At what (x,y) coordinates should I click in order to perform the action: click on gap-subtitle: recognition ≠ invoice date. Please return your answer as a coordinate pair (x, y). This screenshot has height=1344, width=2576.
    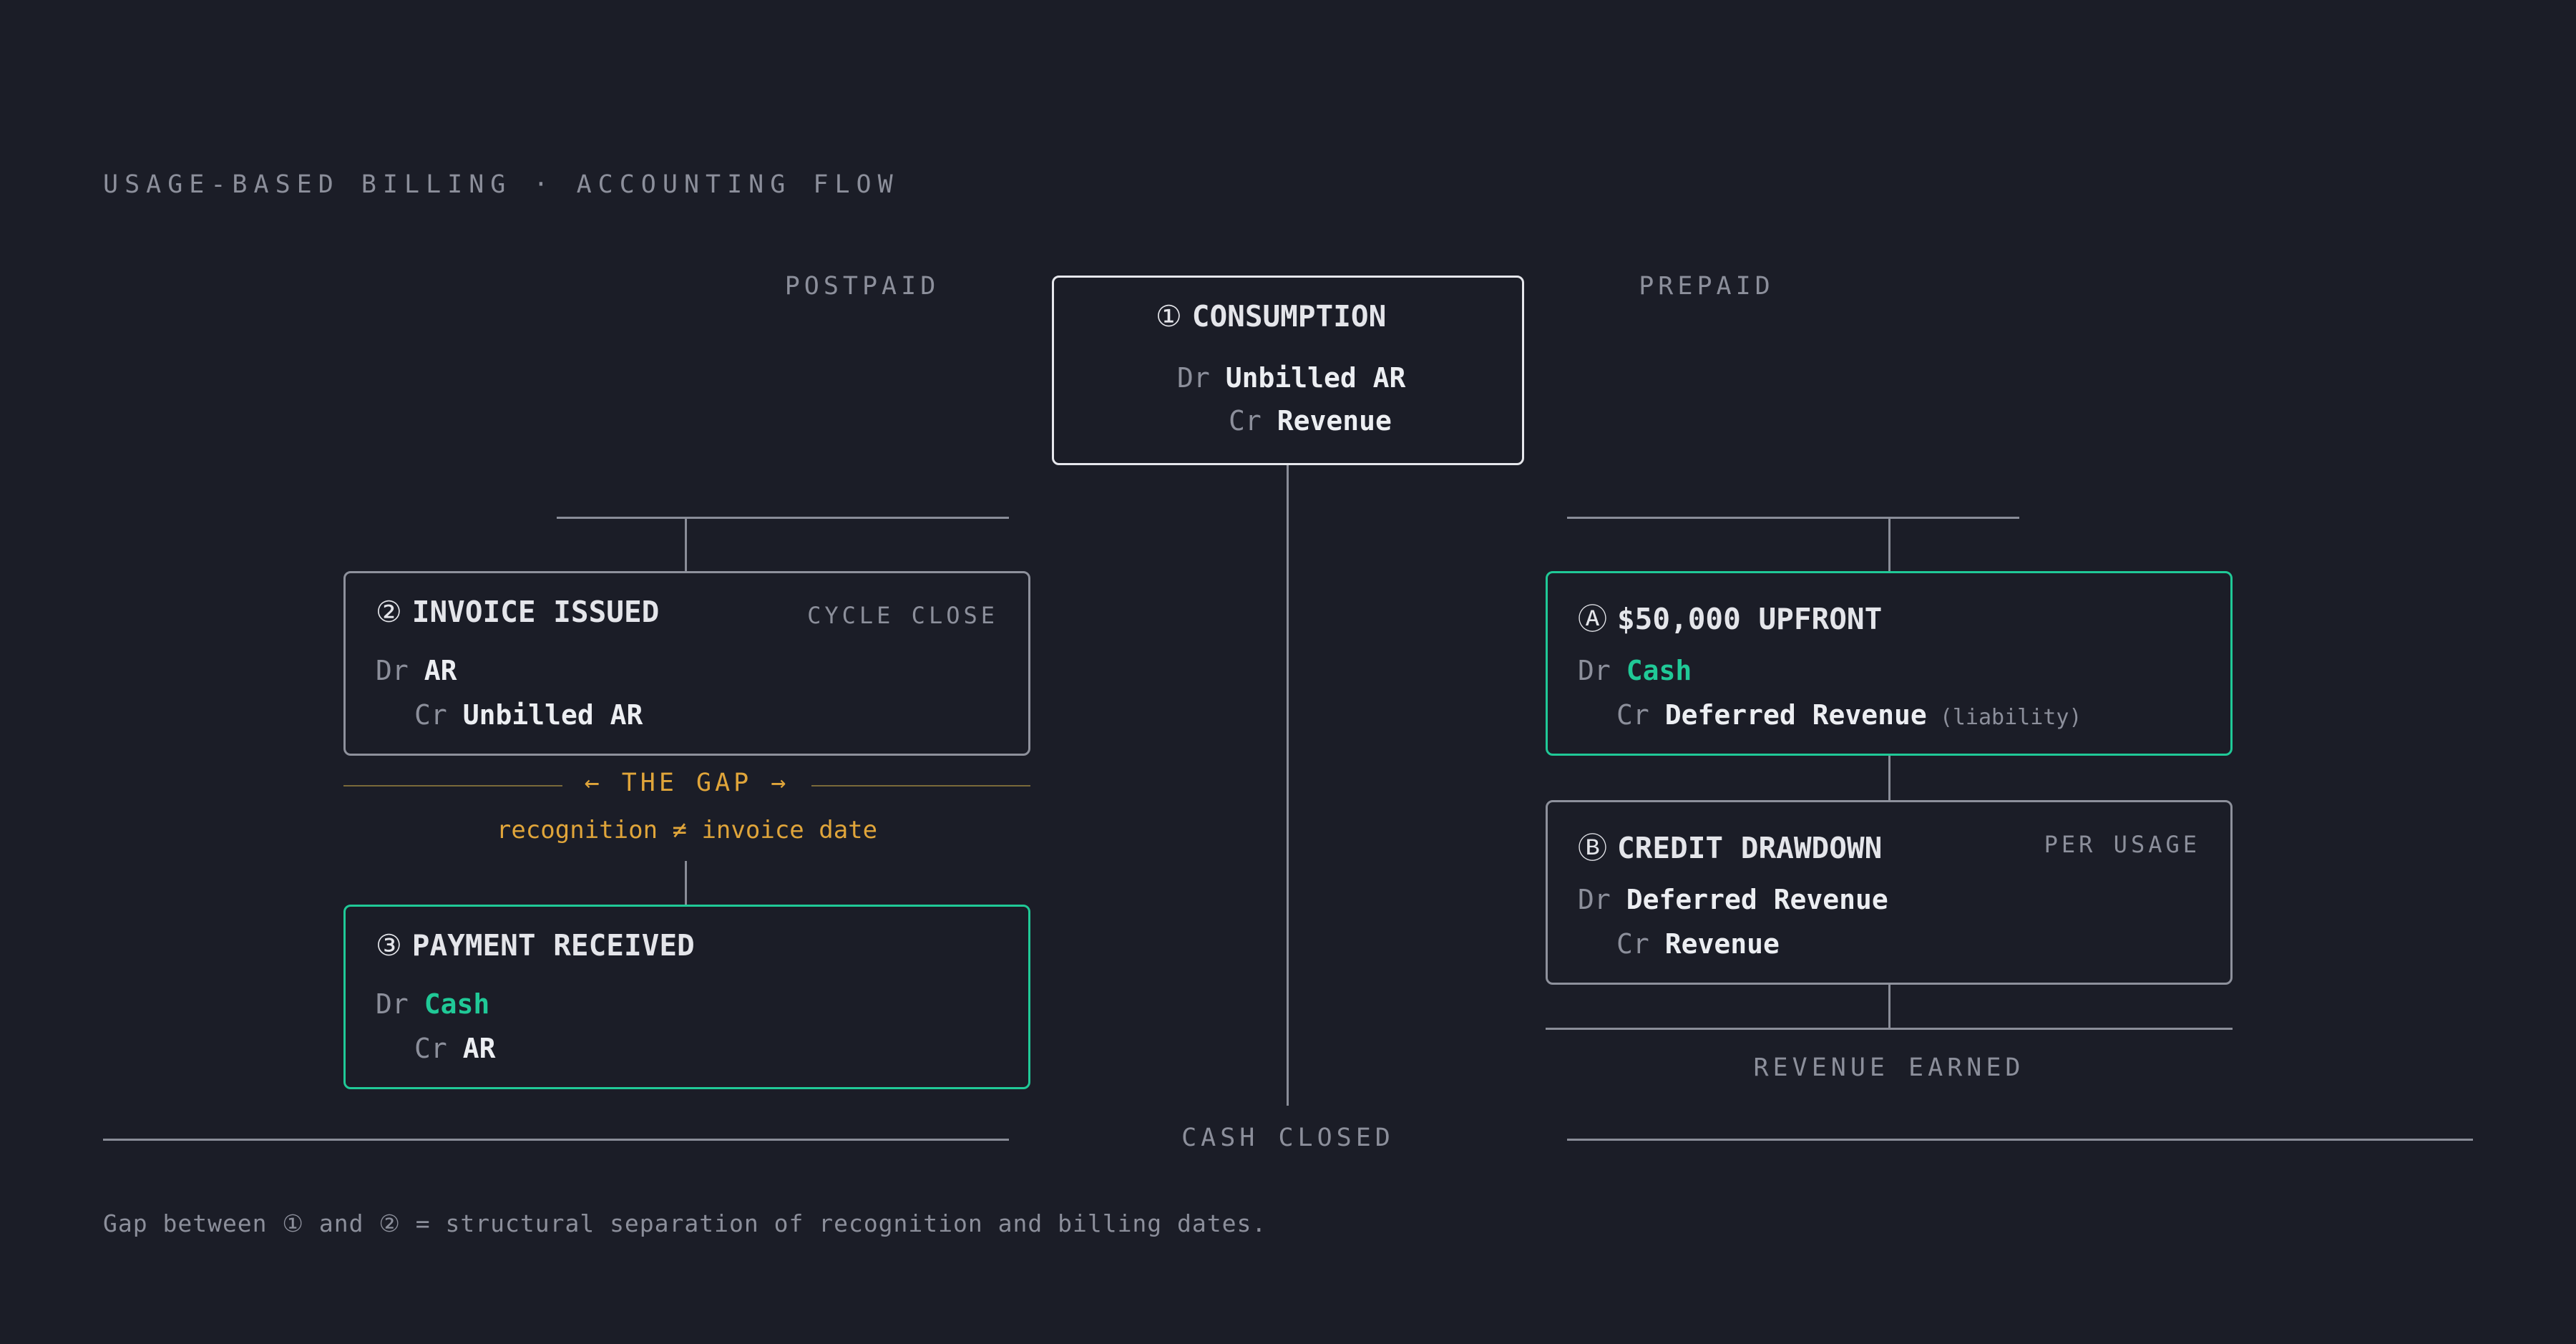
    Looking at the image, I should click on (687, 830).